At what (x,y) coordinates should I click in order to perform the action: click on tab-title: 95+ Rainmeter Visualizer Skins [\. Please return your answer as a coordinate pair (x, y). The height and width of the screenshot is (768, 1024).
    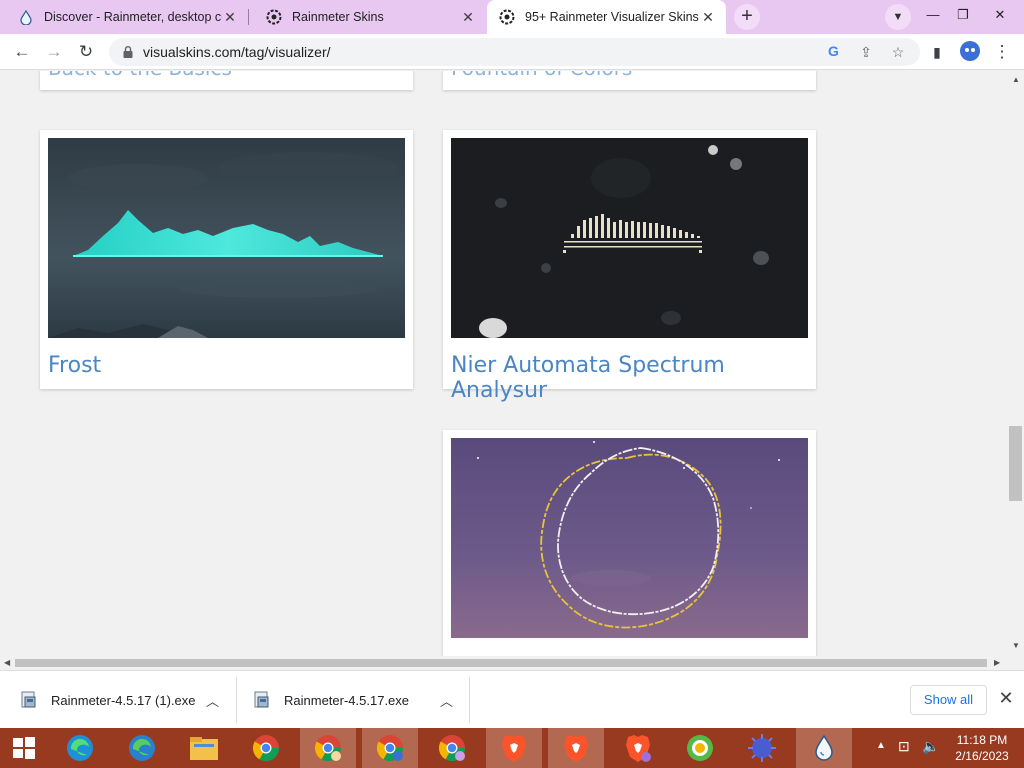
    Looking at the image, I should click on (613, 17).